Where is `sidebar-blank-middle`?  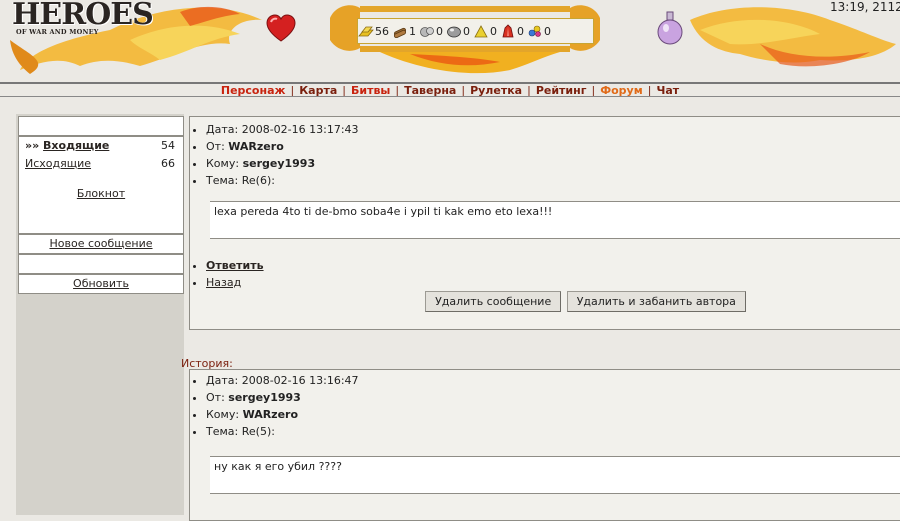 sidebar-blank-middle is located at coordinates (101, 264).